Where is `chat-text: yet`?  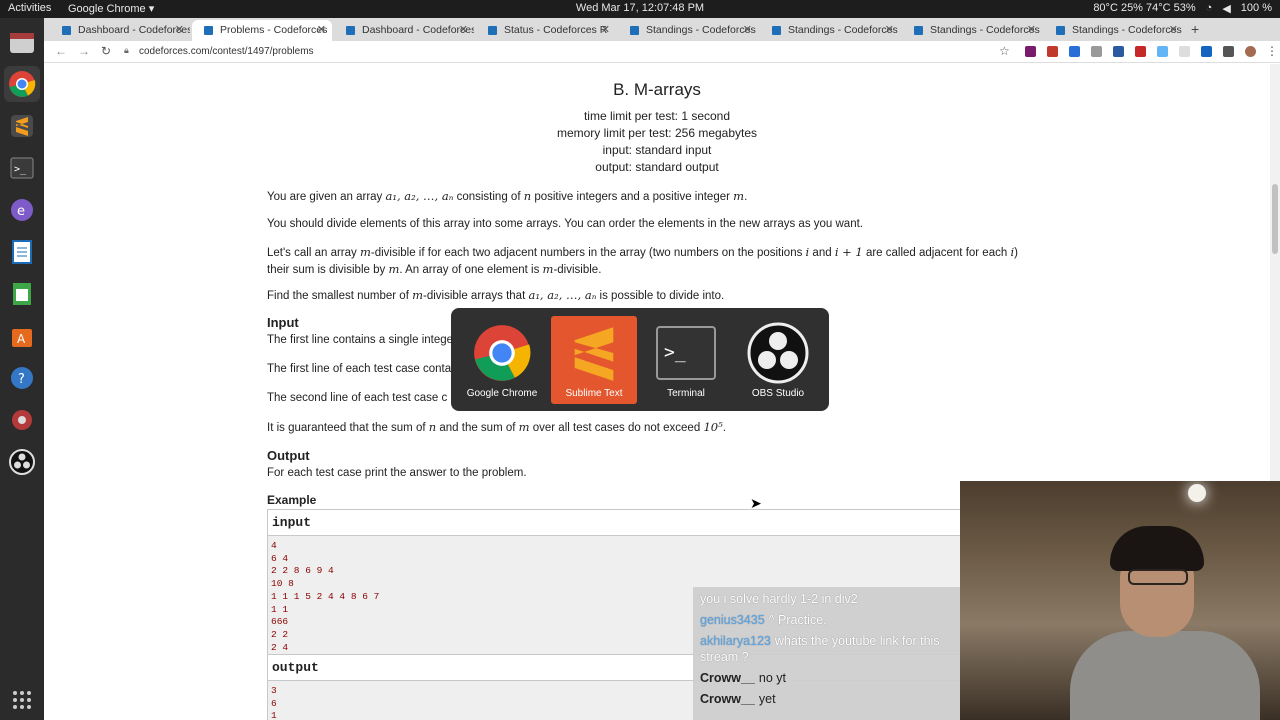
chat-text: yet is located at coordinates (767, 699).